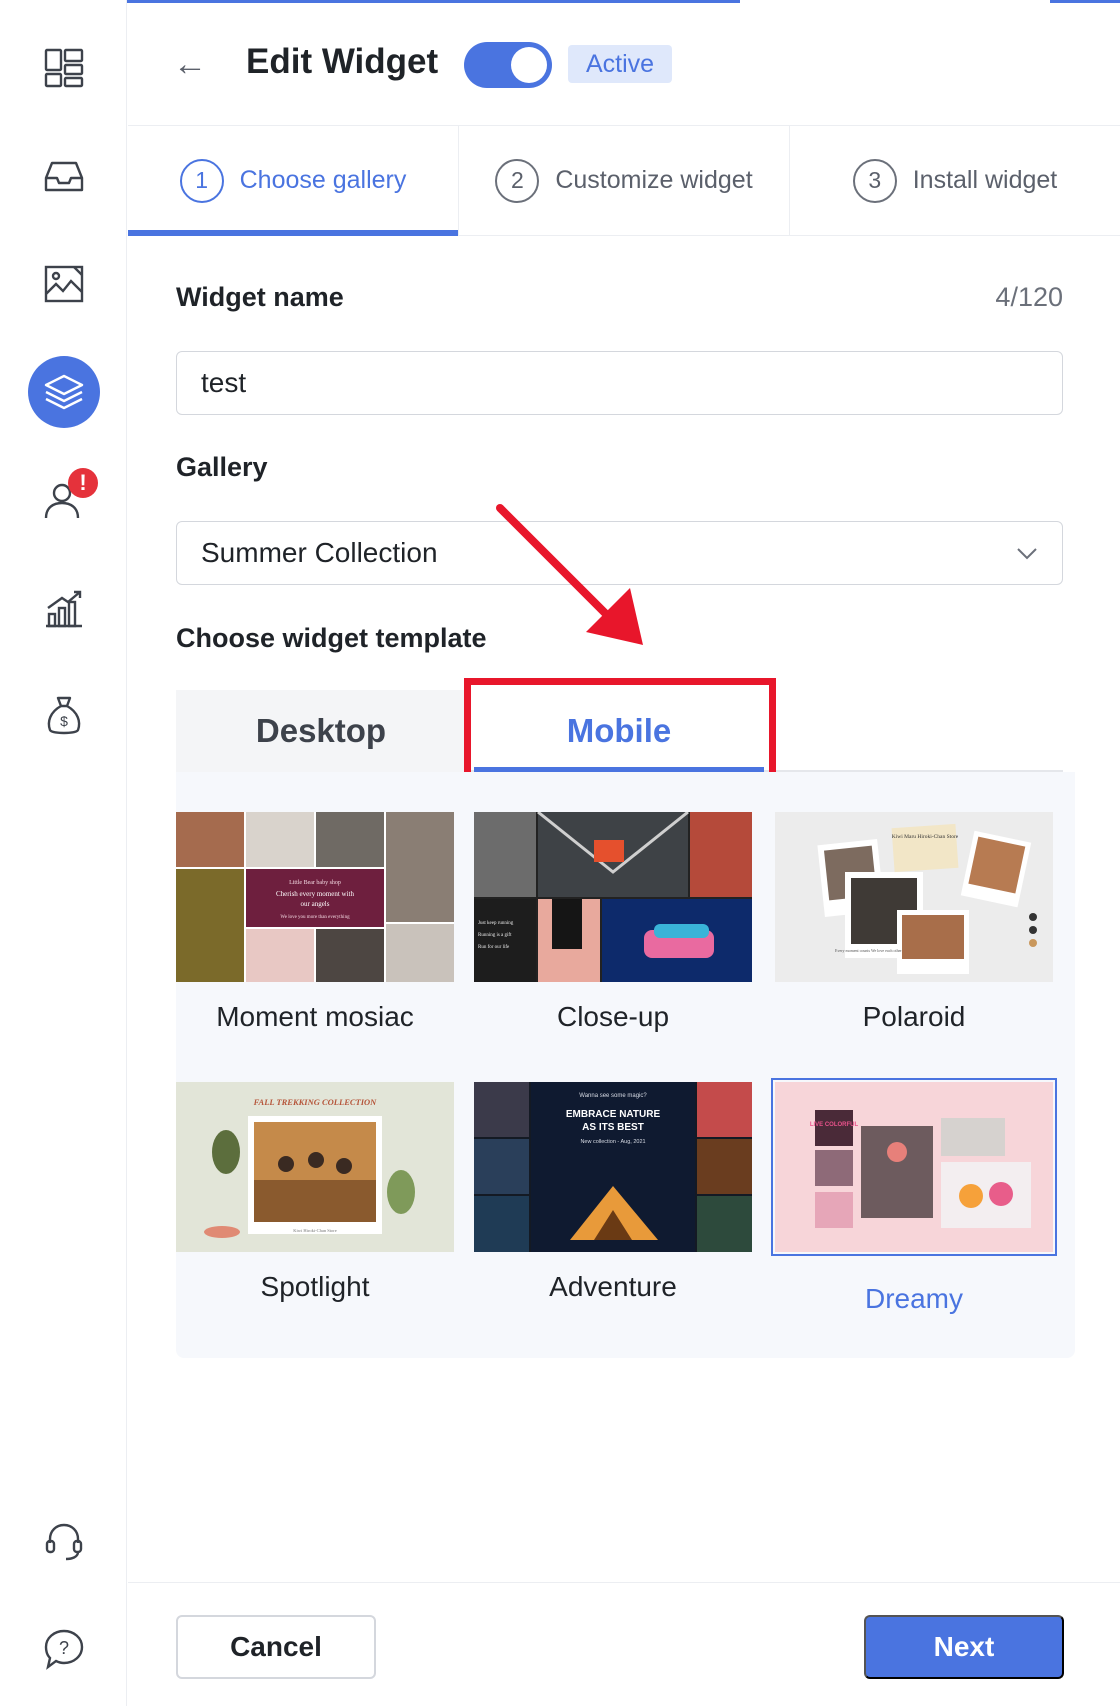 This screenshot has height=1706, width=1120. Describe the element at coordinates (315, 1230) in the screenshot. I see `spotlight-footer: Kiwi Hiroki-Chan Store` at that location.